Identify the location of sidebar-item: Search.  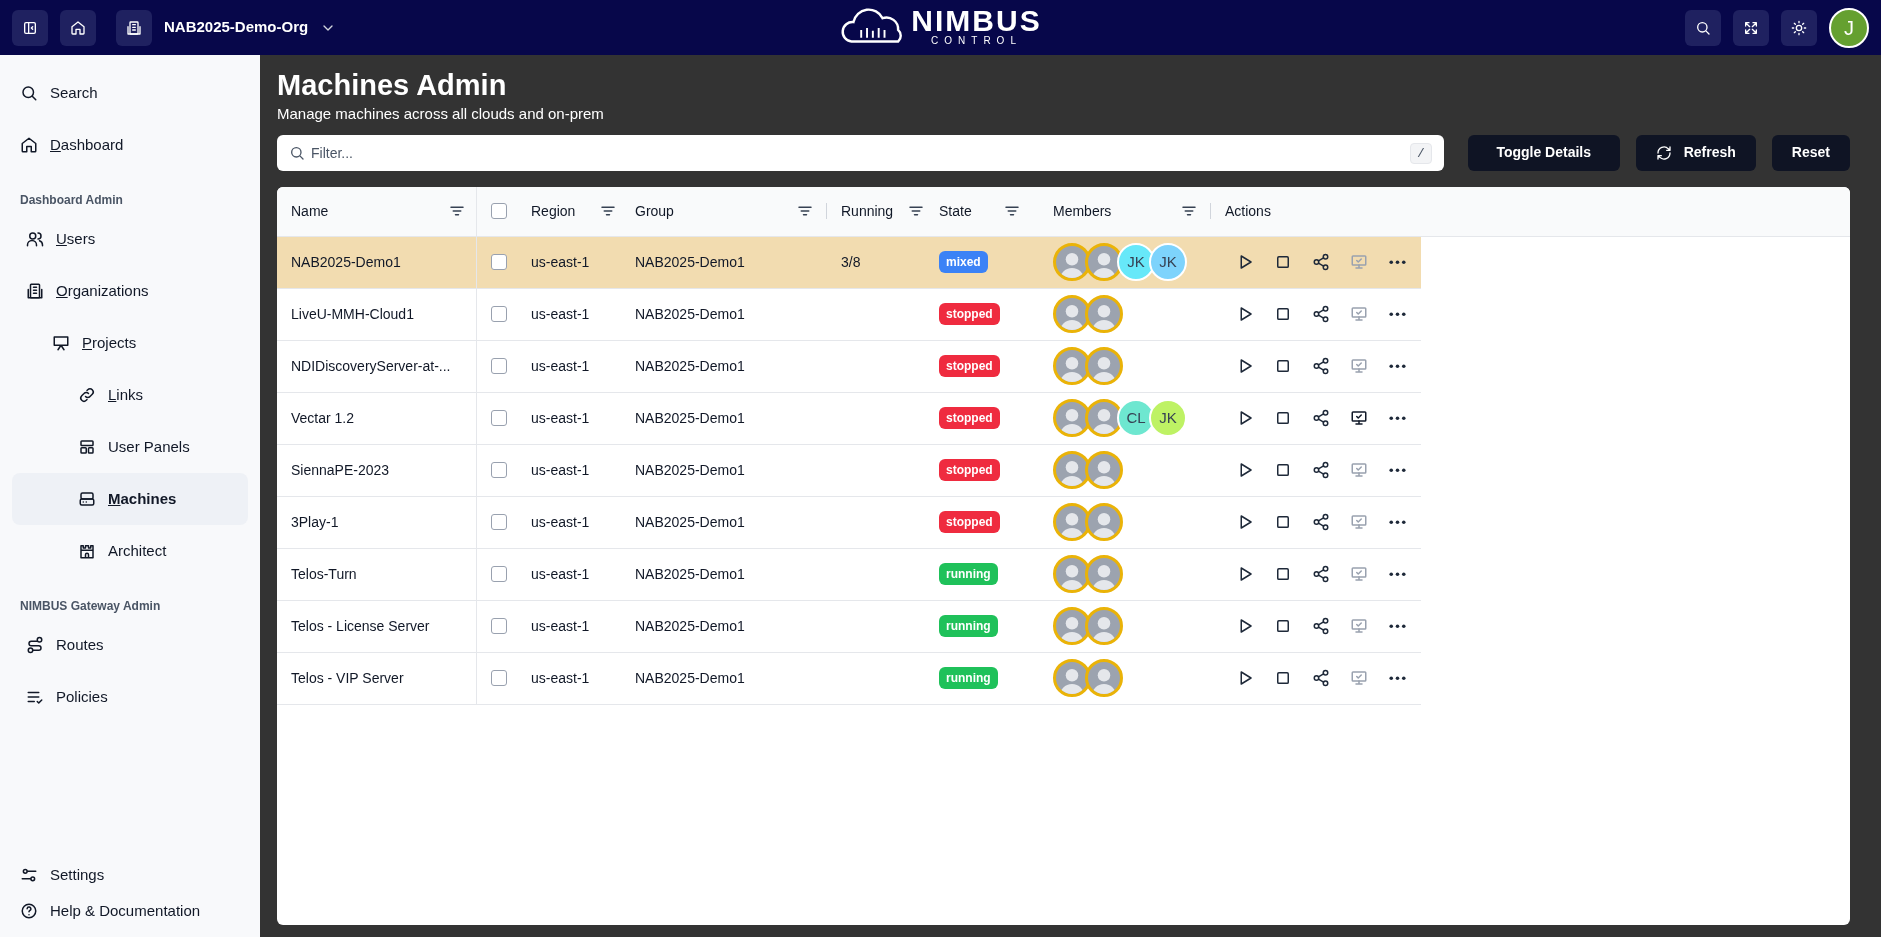
(130, 93).